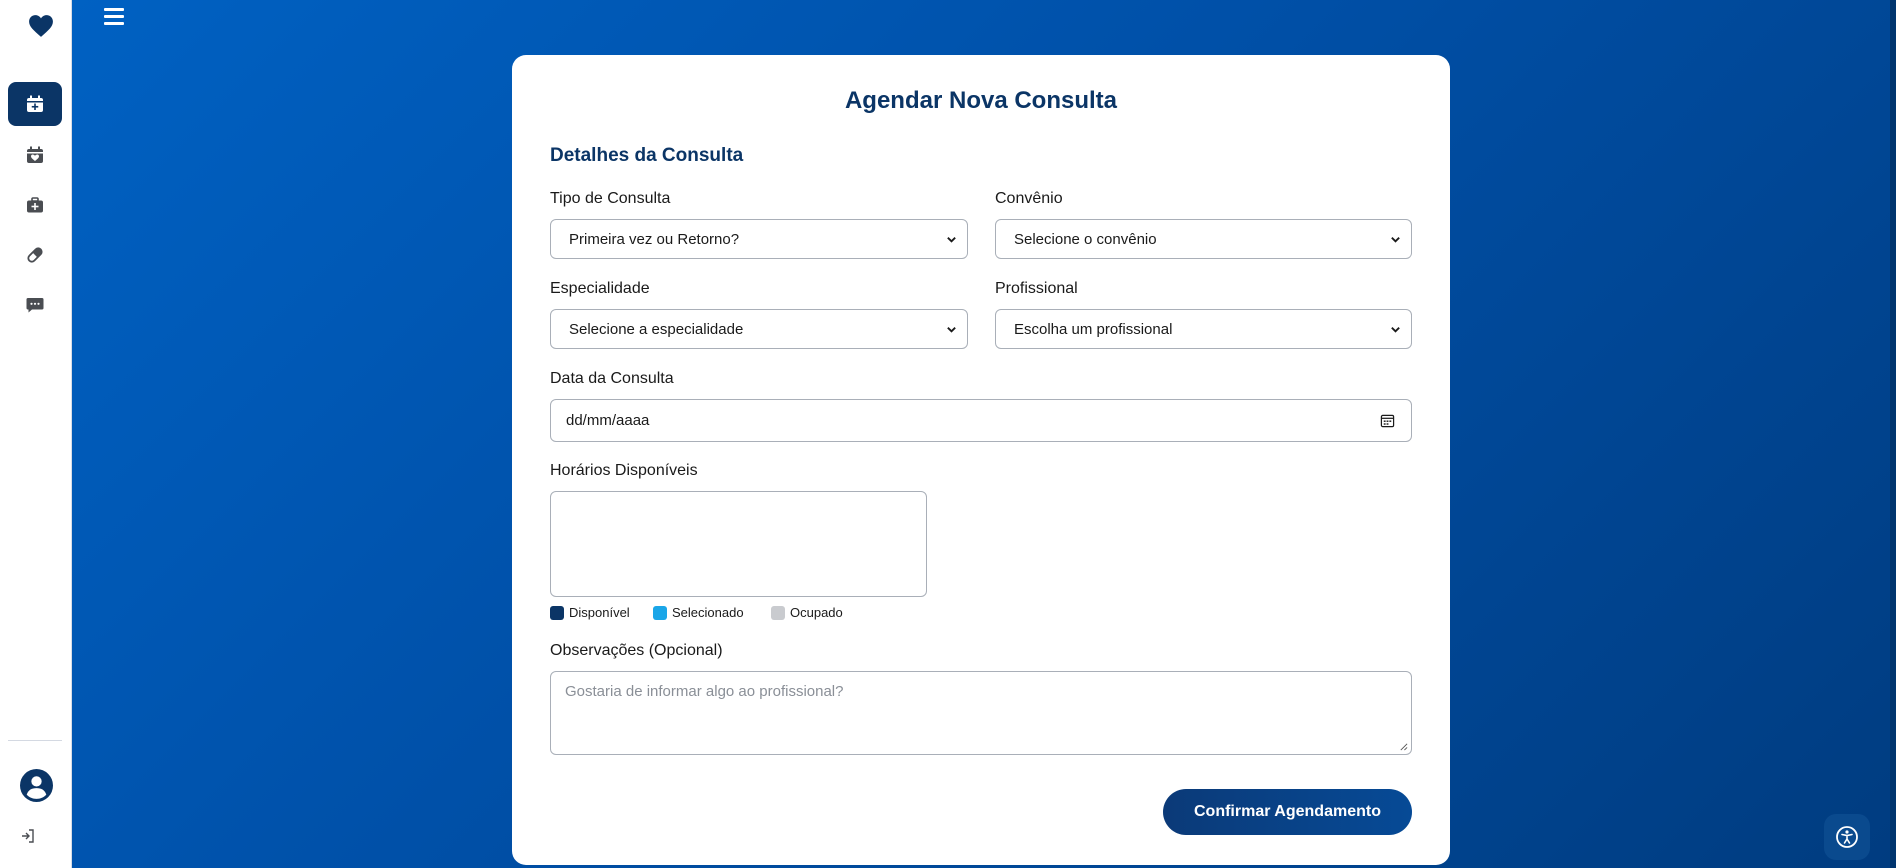  I want to click on especialidade-select: Selecione a especialidade, so click(759, 329).